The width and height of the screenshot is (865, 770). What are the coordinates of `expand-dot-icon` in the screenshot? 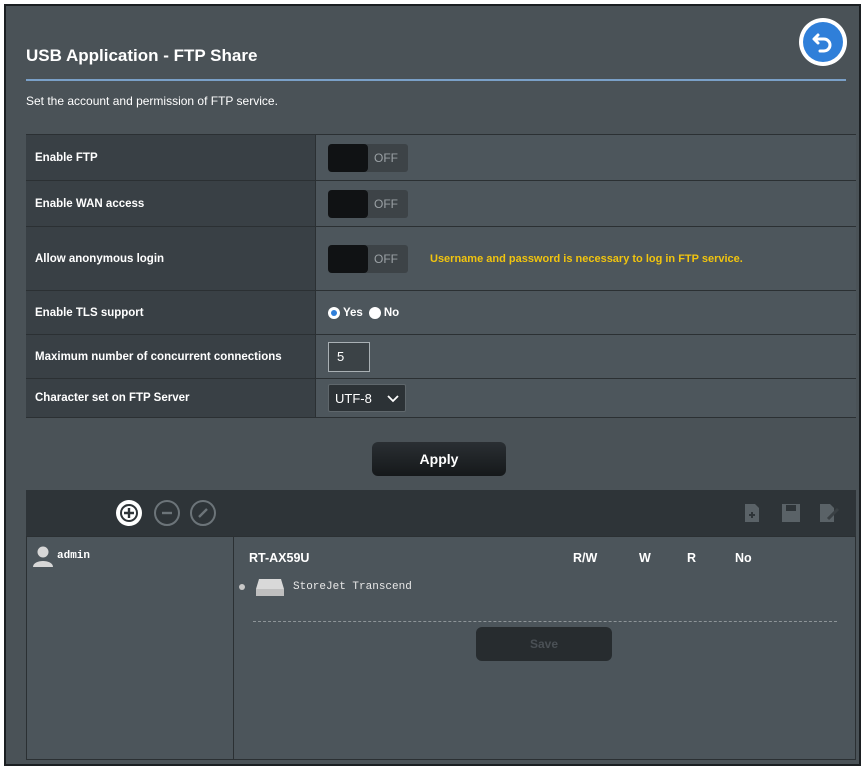 It's located at (242, 587).